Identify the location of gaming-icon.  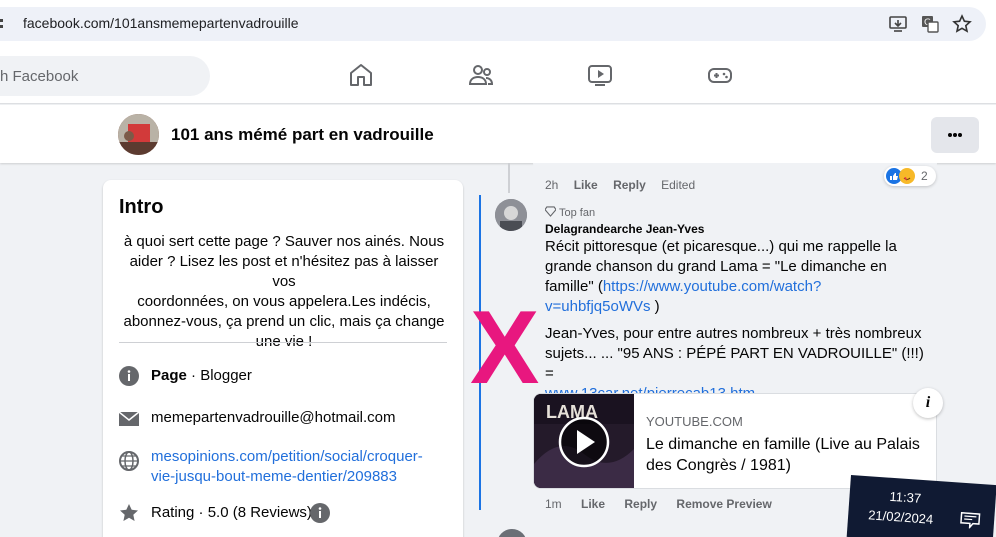
(720, 75).